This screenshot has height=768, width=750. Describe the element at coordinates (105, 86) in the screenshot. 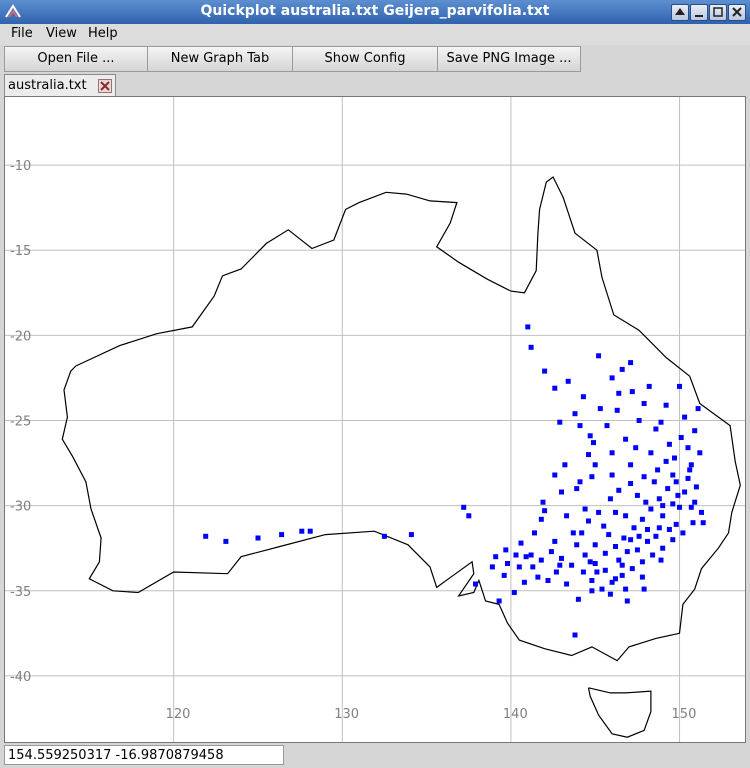

I see `close-tab-icon` at that location.